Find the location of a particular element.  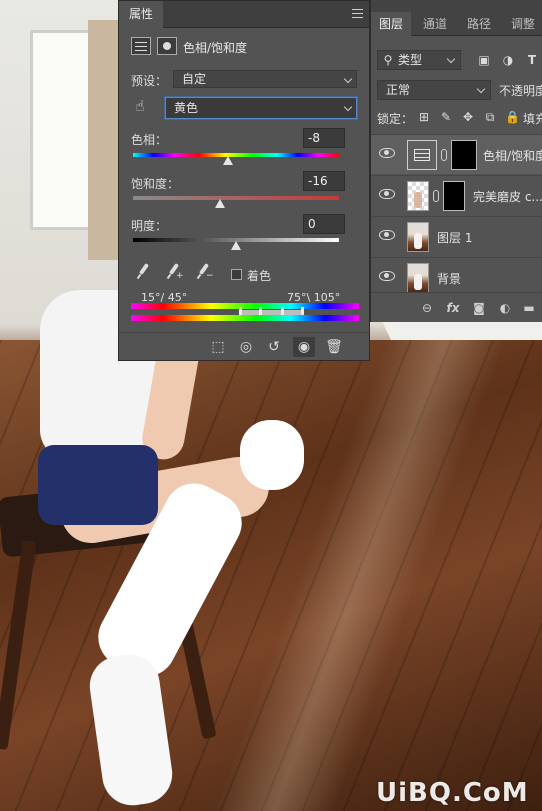

hue-slider-thumb is located at coordinates (227, 160).